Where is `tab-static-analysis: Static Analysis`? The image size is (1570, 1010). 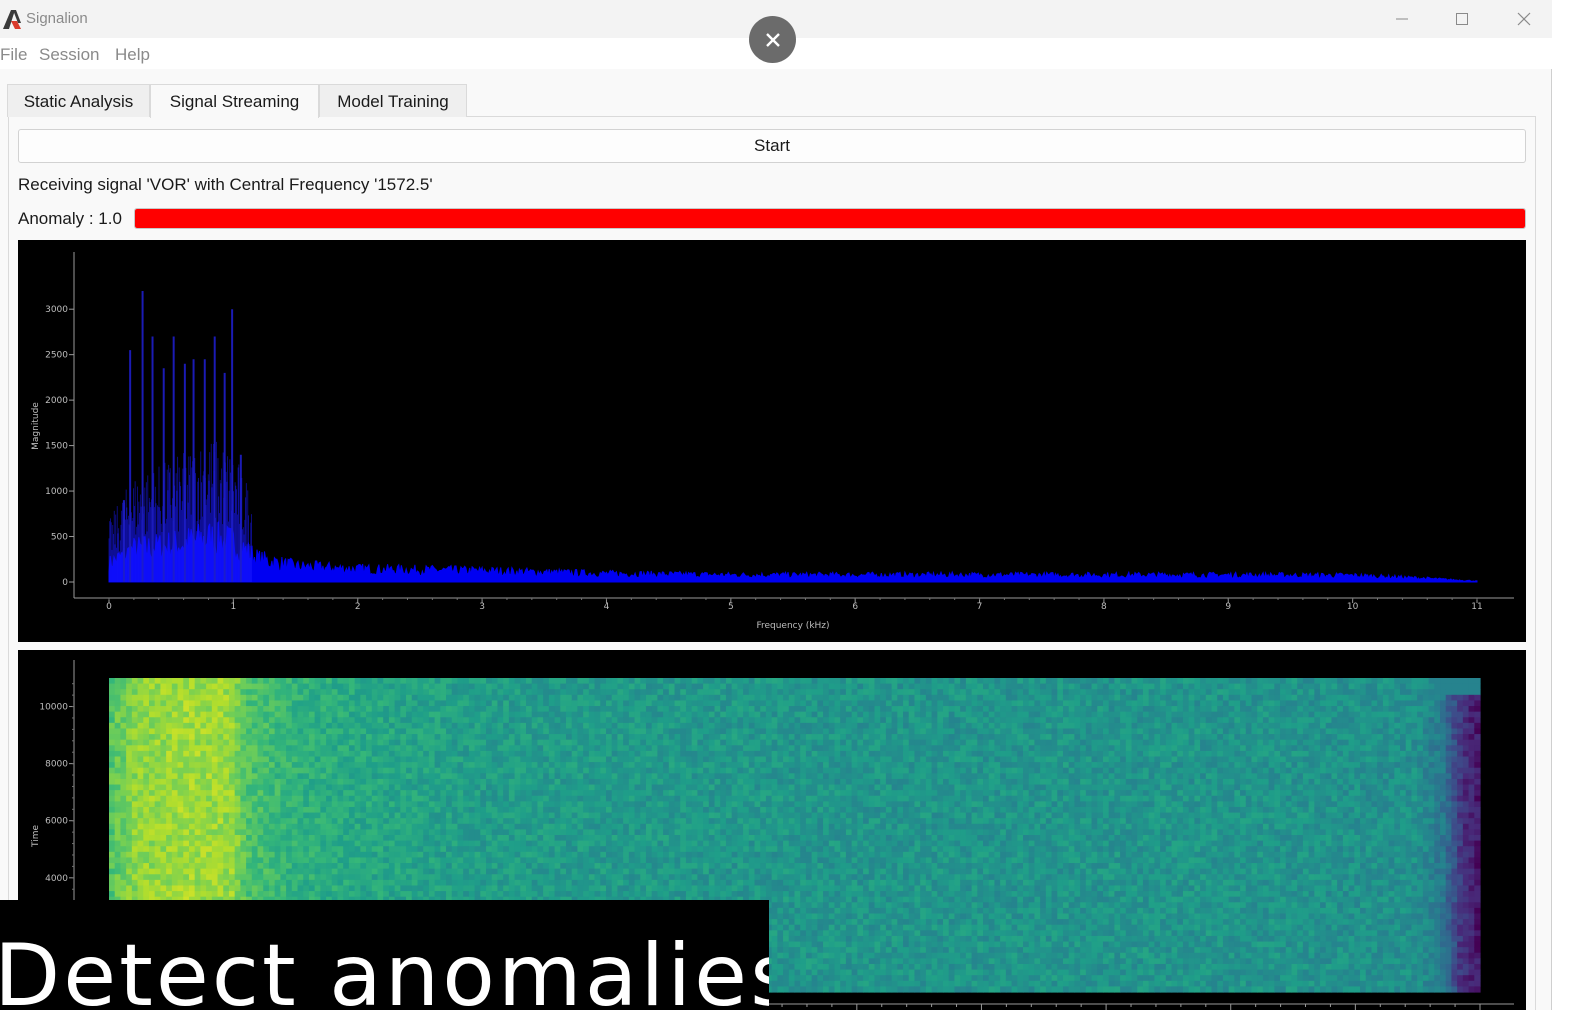 tab-static-analysis: Static Analysis is located at coordinates (78, 100).